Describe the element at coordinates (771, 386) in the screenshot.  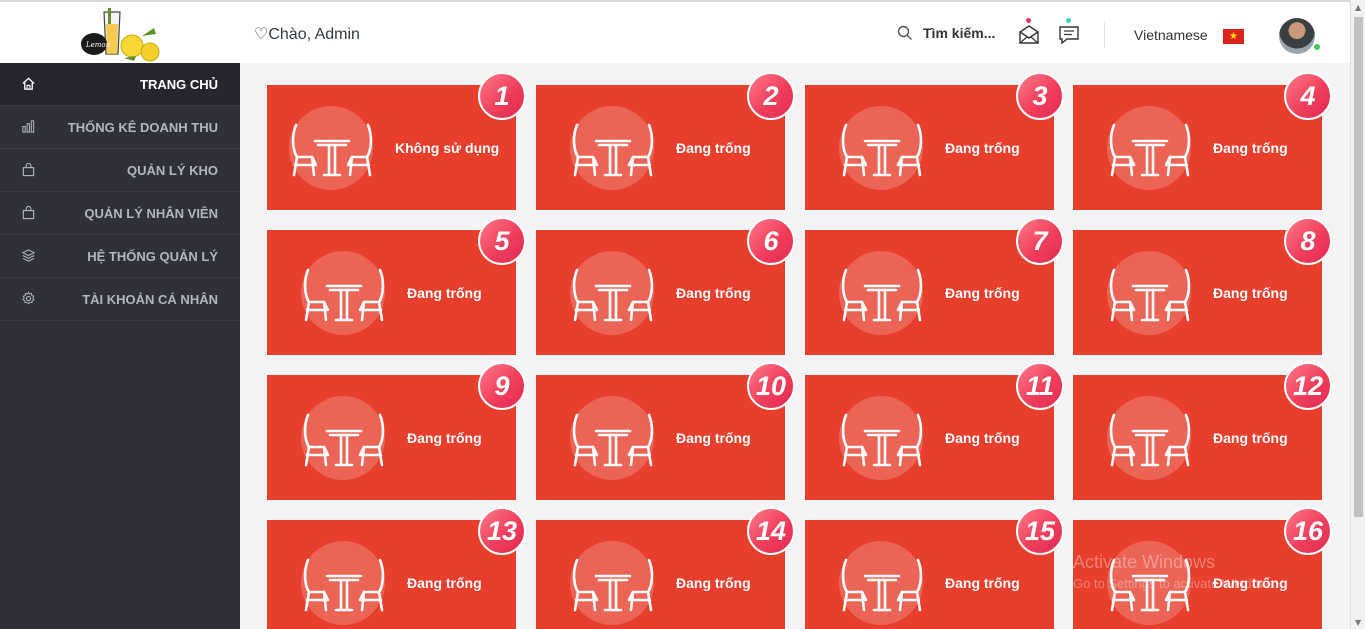
I see `table-number-badge: 10` at that location.